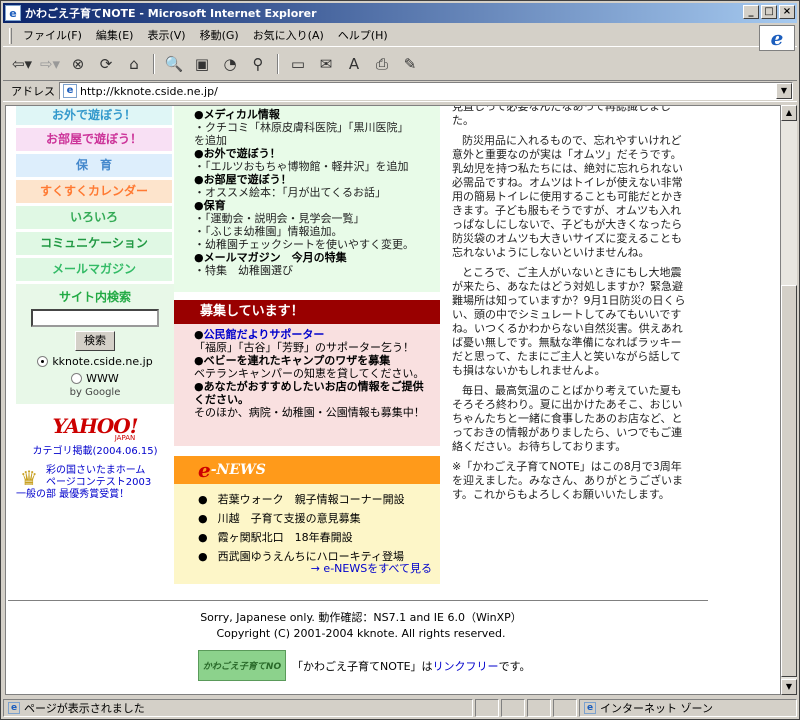  I want to click on edit-icon: ✎, so click(410, 64).